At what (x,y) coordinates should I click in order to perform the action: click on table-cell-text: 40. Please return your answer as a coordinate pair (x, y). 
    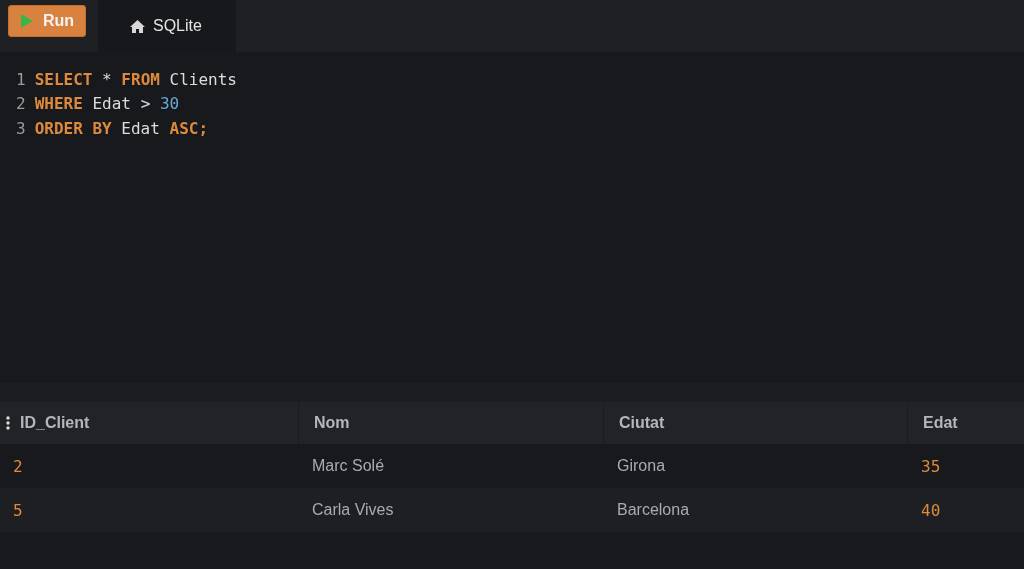
    Looking at the image, I should click on (931, 510).